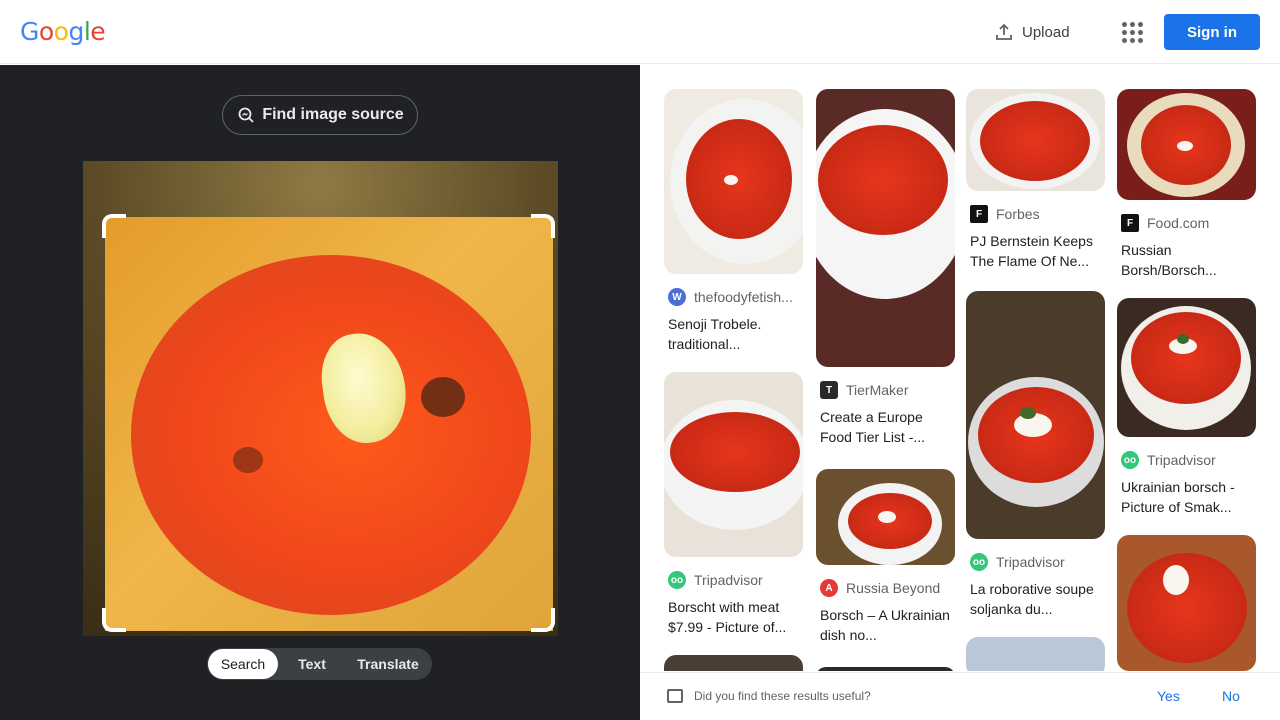 The height and width of the screenshot is (720, 1280). Describe the element at coordinates (543, 620) in the screenshot. I see `crop-handle-bottom-right` at that location.